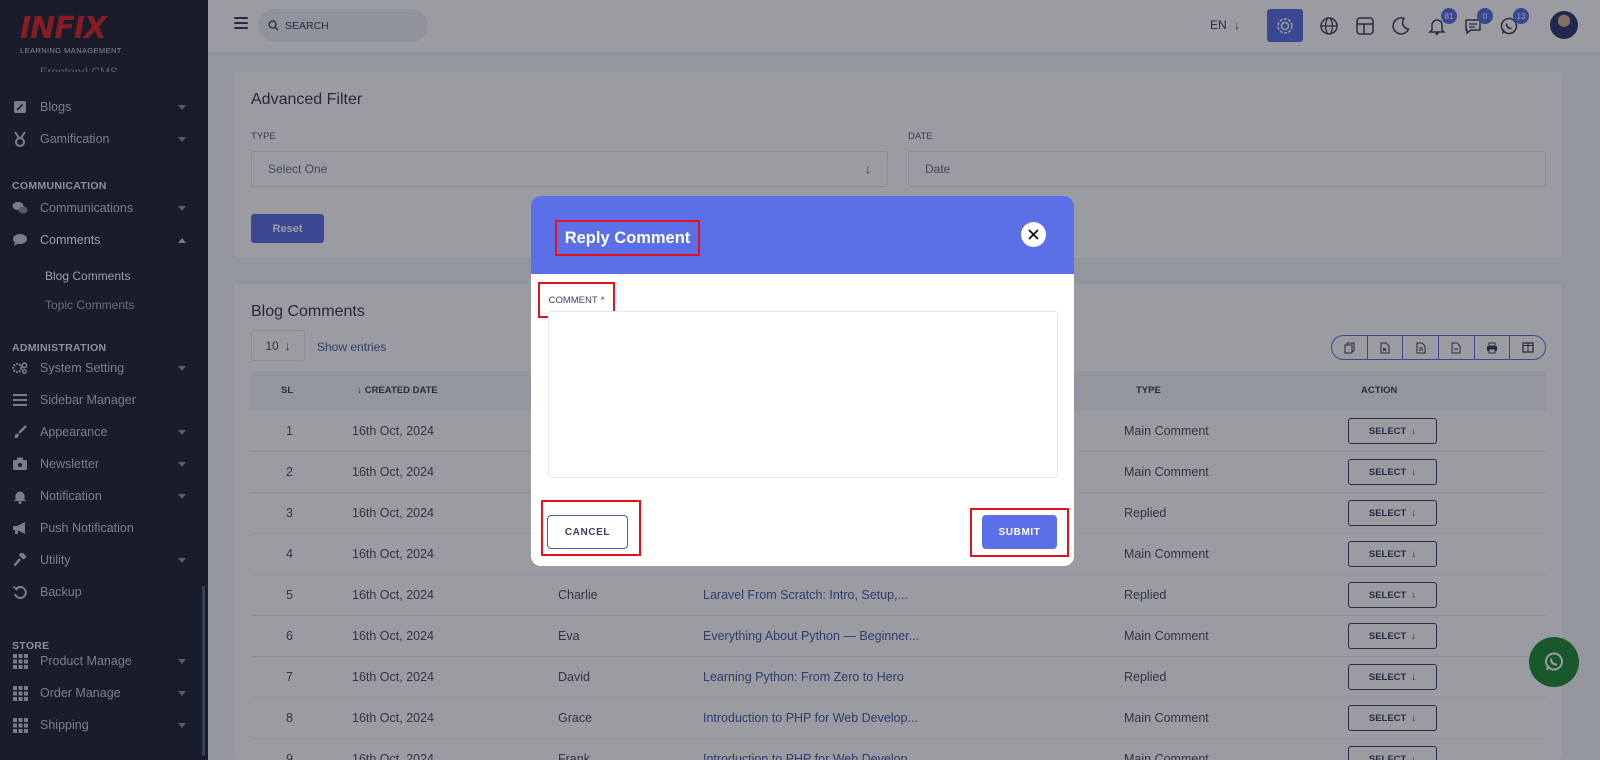 The width and height of the screenshot is (1600, 760). Describe the element at coordinates (602, 300) in the screenshot. I see `required-mark: *` at that location.